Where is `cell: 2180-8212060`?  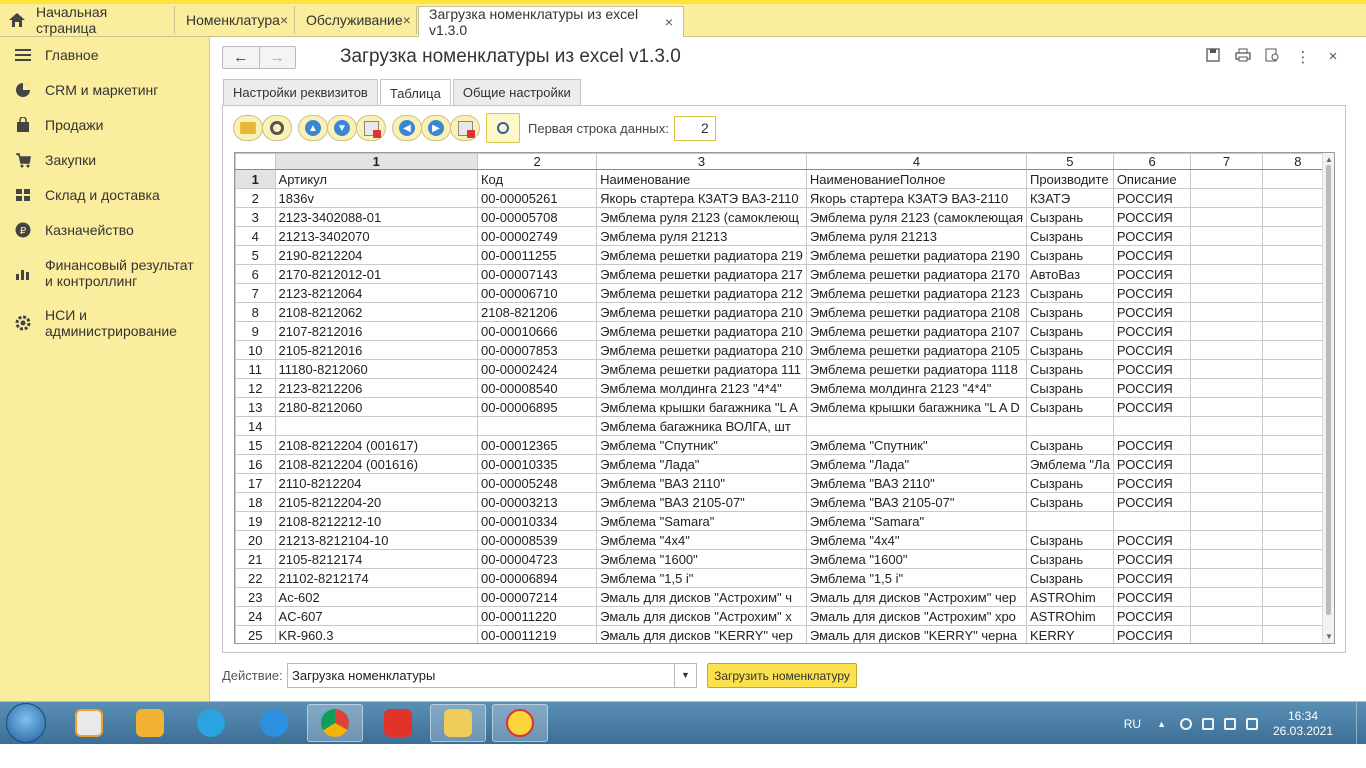
cell: 2180-8212060 is located at coordinates (376, 407).